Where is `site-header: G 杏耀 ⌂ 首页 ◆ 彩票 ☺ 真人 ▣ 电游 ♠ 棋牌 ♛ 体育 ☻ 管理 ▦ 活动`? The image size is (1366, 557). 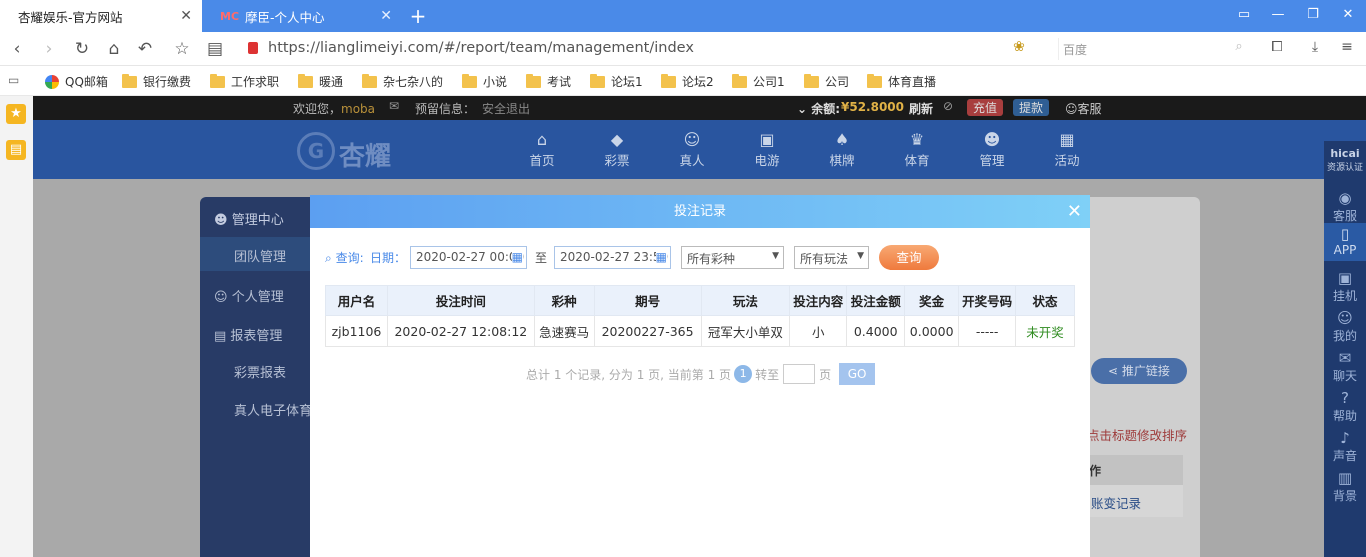 site-header: G 杏耀 ⌂ 首页 ◆ 彩票 ☺ 真人 ▣ 电游 ♠ 棋牌 ♛ 体育 ☻ 管理 ▦ 活动 is located at coordinates (699, 149).